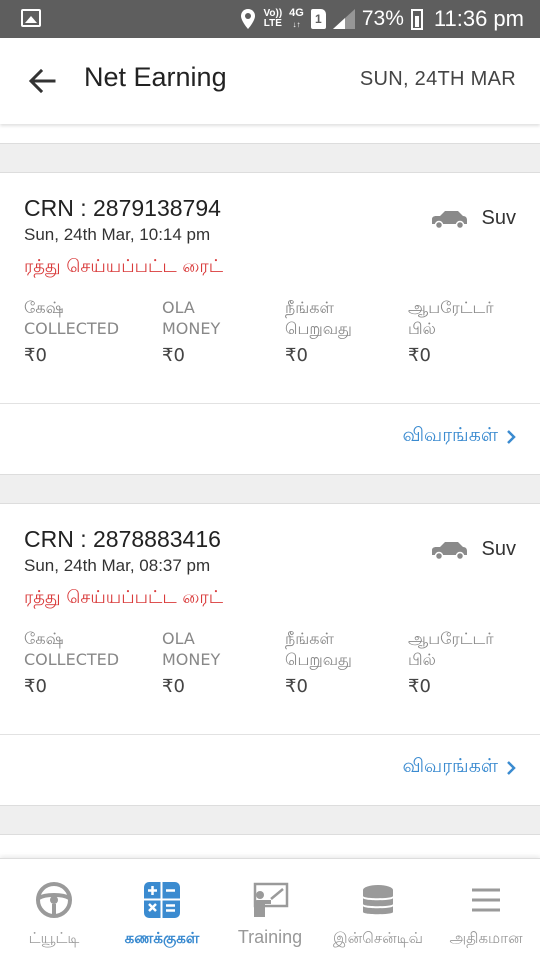  Describe the element at coordinates (248, 19) in the screenshot. I see `location-icon` at that location.